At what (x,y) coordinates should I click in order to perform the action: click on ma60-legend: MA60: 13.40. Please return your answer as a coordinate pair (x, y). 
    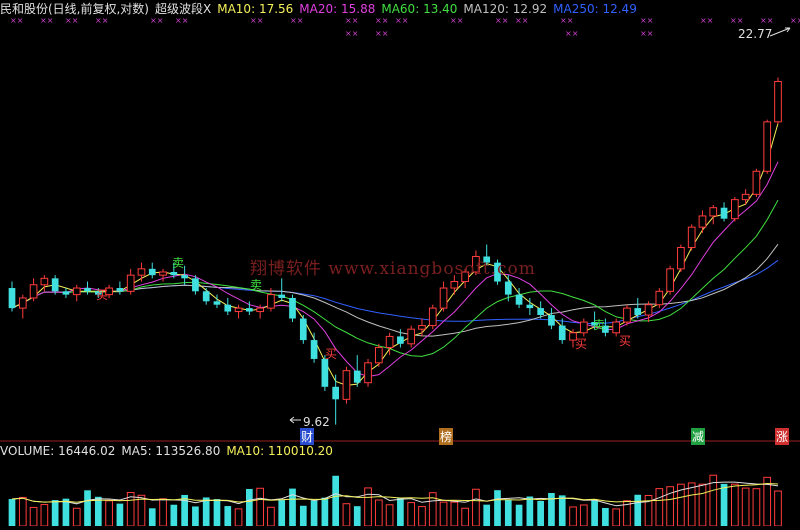
    Looking at the image, I should click on (419, 9).